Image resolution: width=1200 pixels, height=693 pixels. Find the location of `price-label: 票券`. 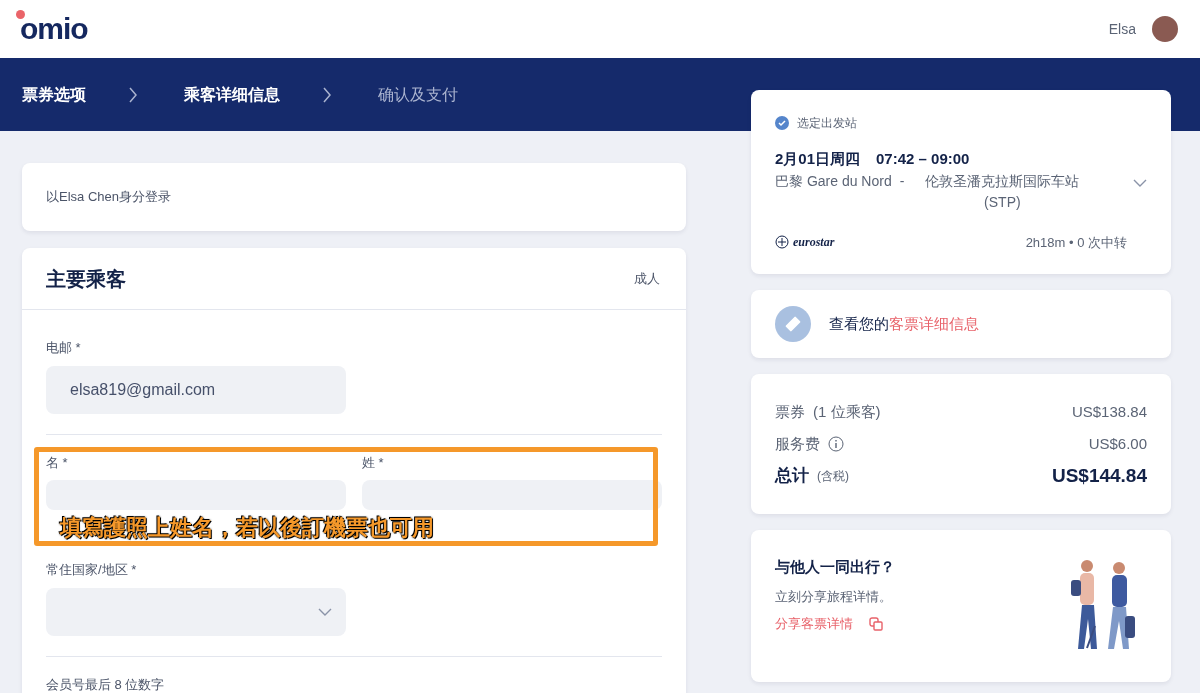

price-label: 票券 is located at coordinates (790, 411).